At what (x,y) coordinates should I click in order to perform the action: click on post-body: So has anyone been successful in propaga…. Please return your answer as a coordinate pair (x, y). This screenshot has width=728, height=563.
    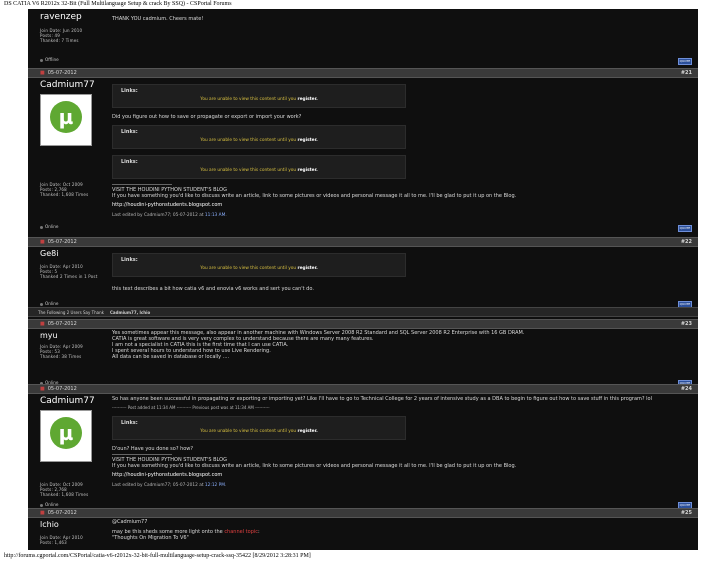
    Looking at the image, I should click on (402, 442).